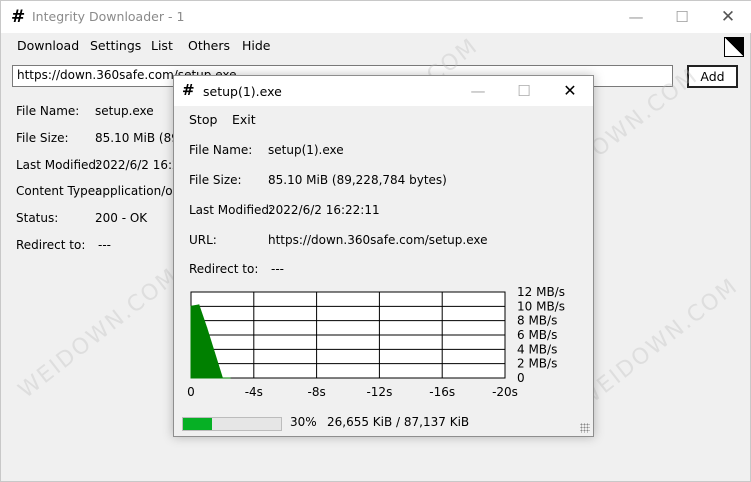 Image resolution: width=751 pixels, height=482 pixels. I want to click on menu-bar: Download Settings List Others Hide, so click(376, 46).